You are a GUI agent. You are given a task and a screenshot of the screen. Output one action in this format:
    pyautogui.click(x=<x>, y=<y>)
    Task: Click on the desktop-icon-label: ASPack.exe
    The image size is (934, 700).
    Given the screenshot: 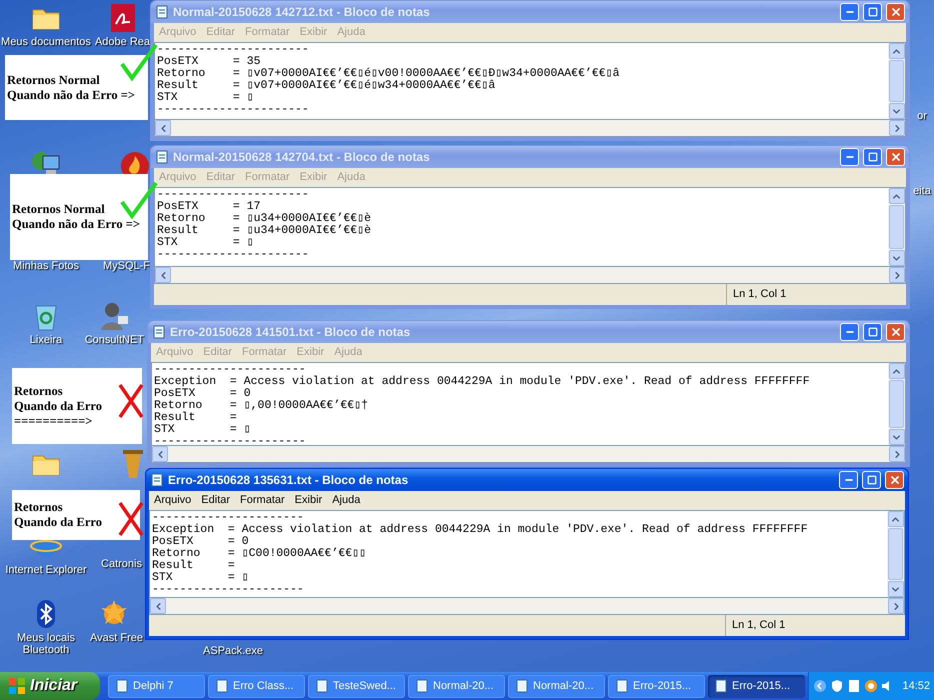 What is the action you would take?
    pyautogui.click(x=233, y=651)
    